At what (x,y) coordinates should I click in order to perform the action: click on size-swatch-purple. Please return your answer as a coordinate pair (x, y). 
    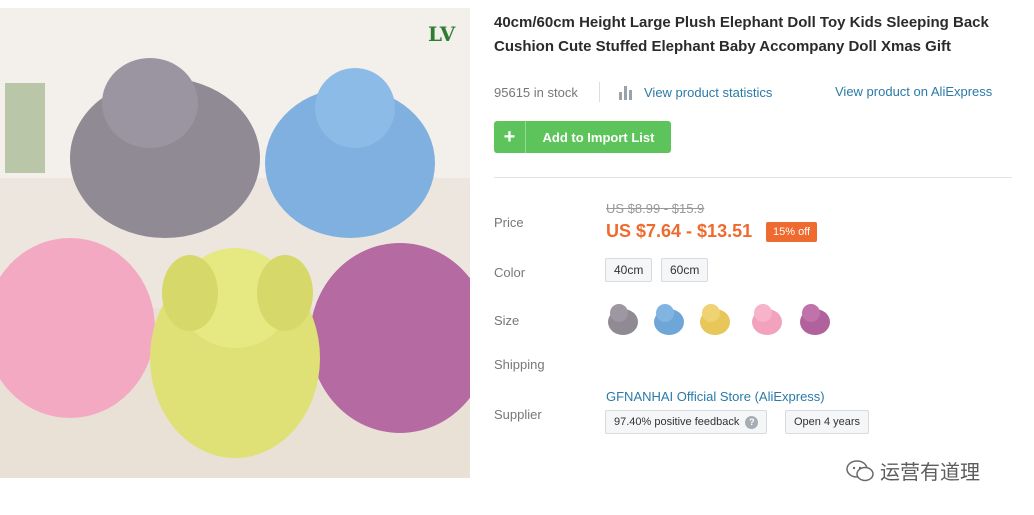
    Looking at the image, I should click on (815, 318).